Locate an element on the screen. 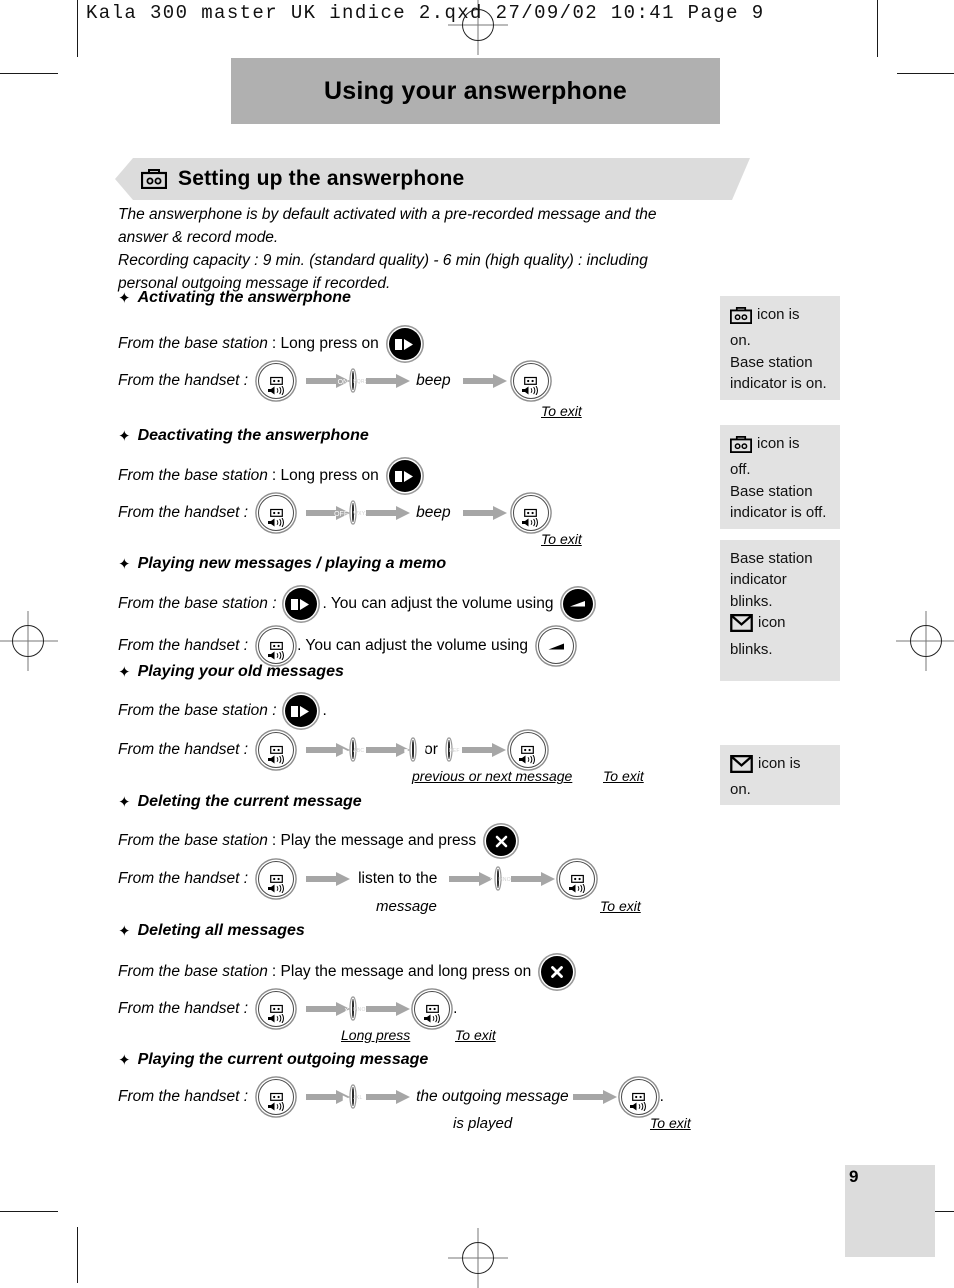 This screenshot has height=1288, width=954. row-deactivating-base: From the base station : Long press on is located at coordinates (269, 476).